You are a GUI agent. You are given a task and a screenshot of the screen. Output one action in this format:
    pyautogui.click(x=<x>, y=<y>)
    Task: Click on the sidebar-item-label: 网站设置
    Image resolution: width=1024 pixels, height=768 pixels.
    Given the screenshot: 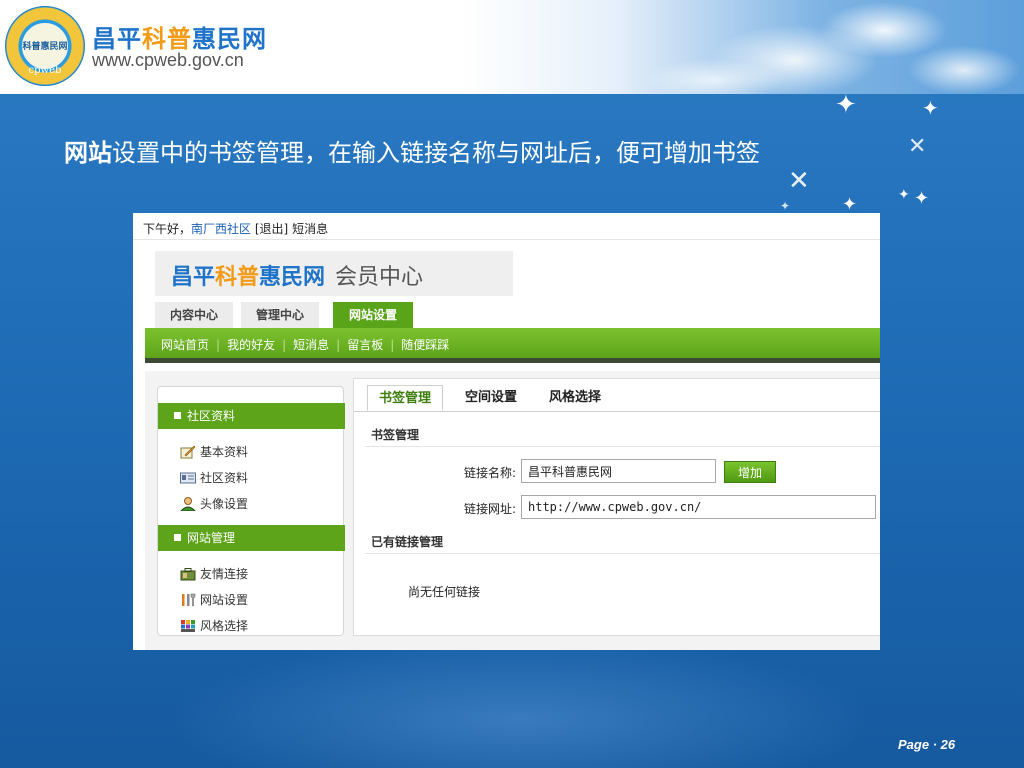 What is the action you would take?
    pyautogui.click(x=224, y=600)
    